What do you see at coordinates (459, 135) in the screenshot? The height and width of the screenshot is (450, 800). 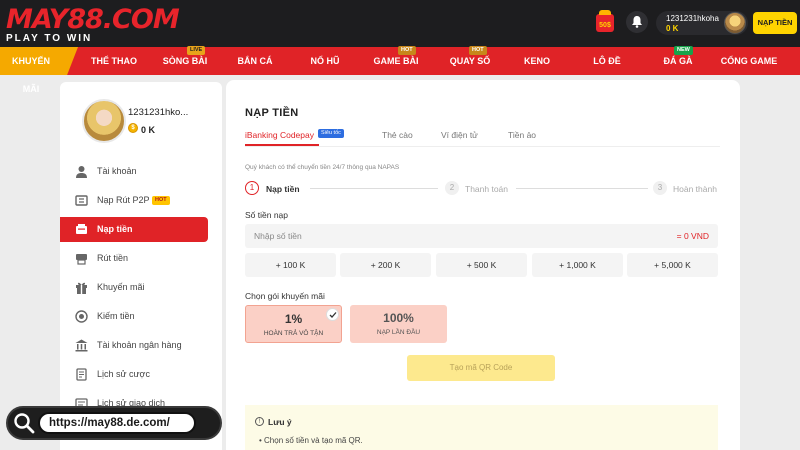 I see `tab-vi-dien-tu: Ví điện tử` at bounding box center [459, 135].